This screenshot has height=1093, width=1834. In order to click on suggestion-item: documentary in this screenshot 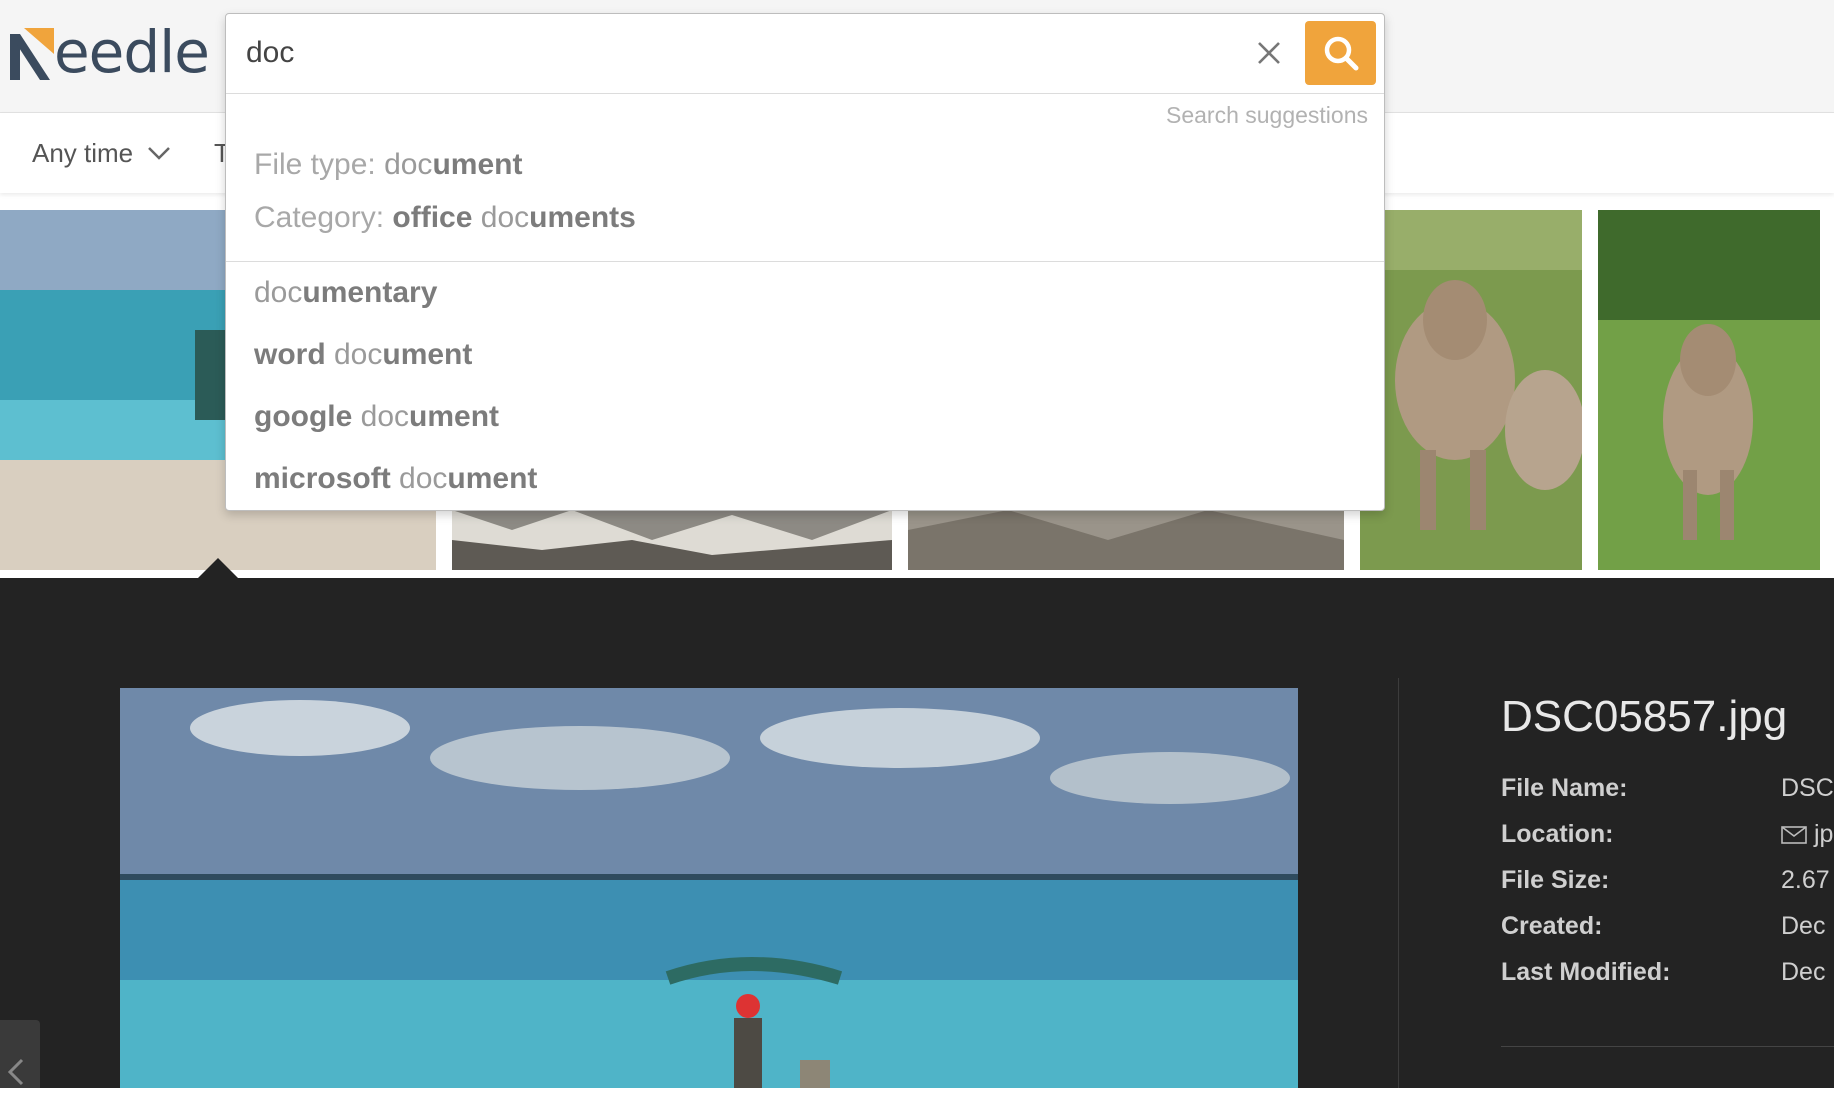, I will do `click(345, 293)`.